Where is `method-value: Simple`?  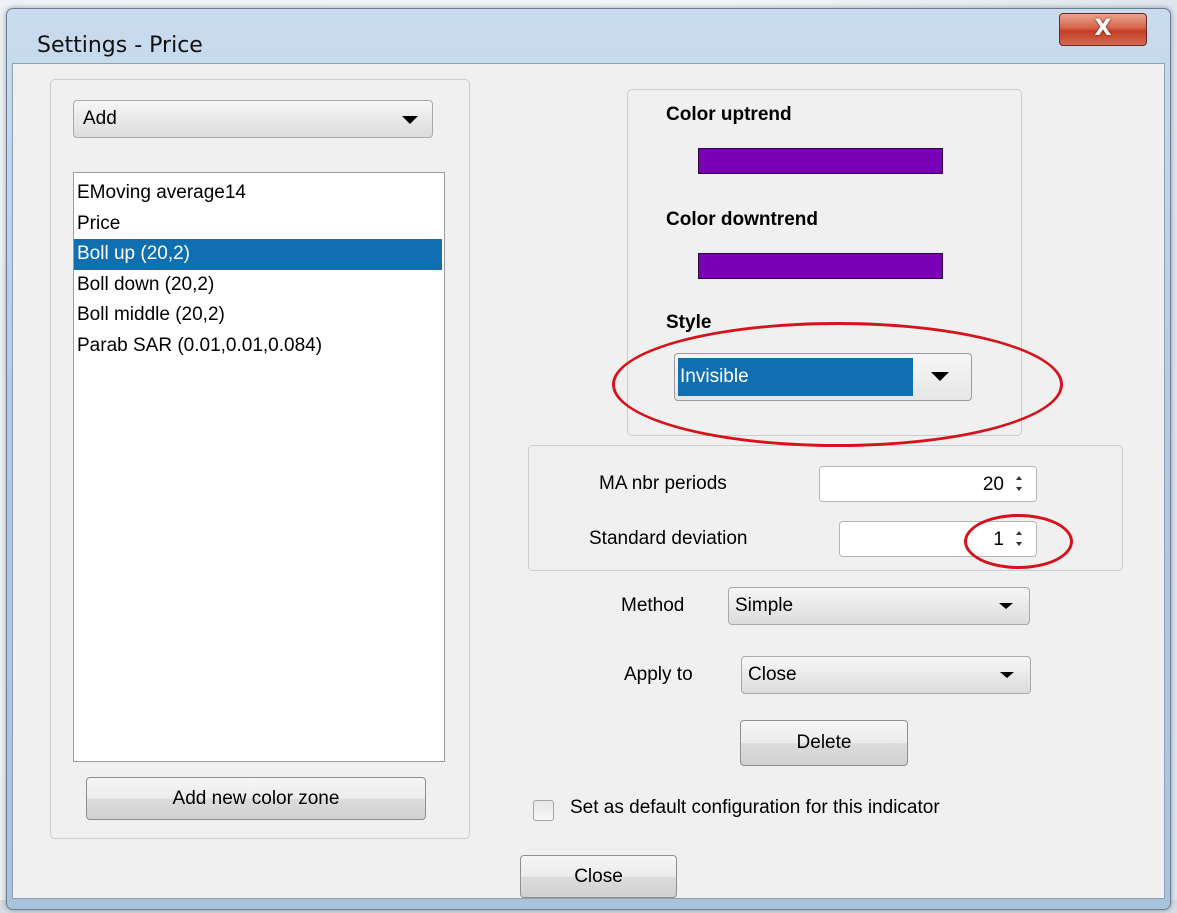
method-value: Simple is located at coordinates (764, 605).